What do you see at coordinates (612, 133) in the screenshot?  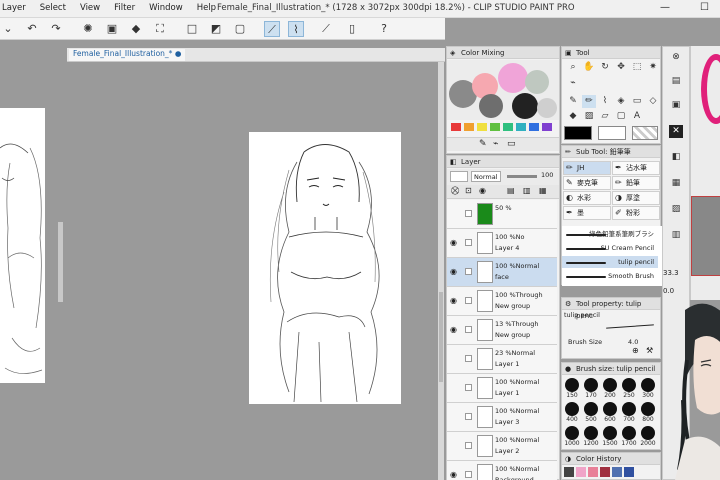 I see `sub-color-swatch` at bounding box center [612, 133].